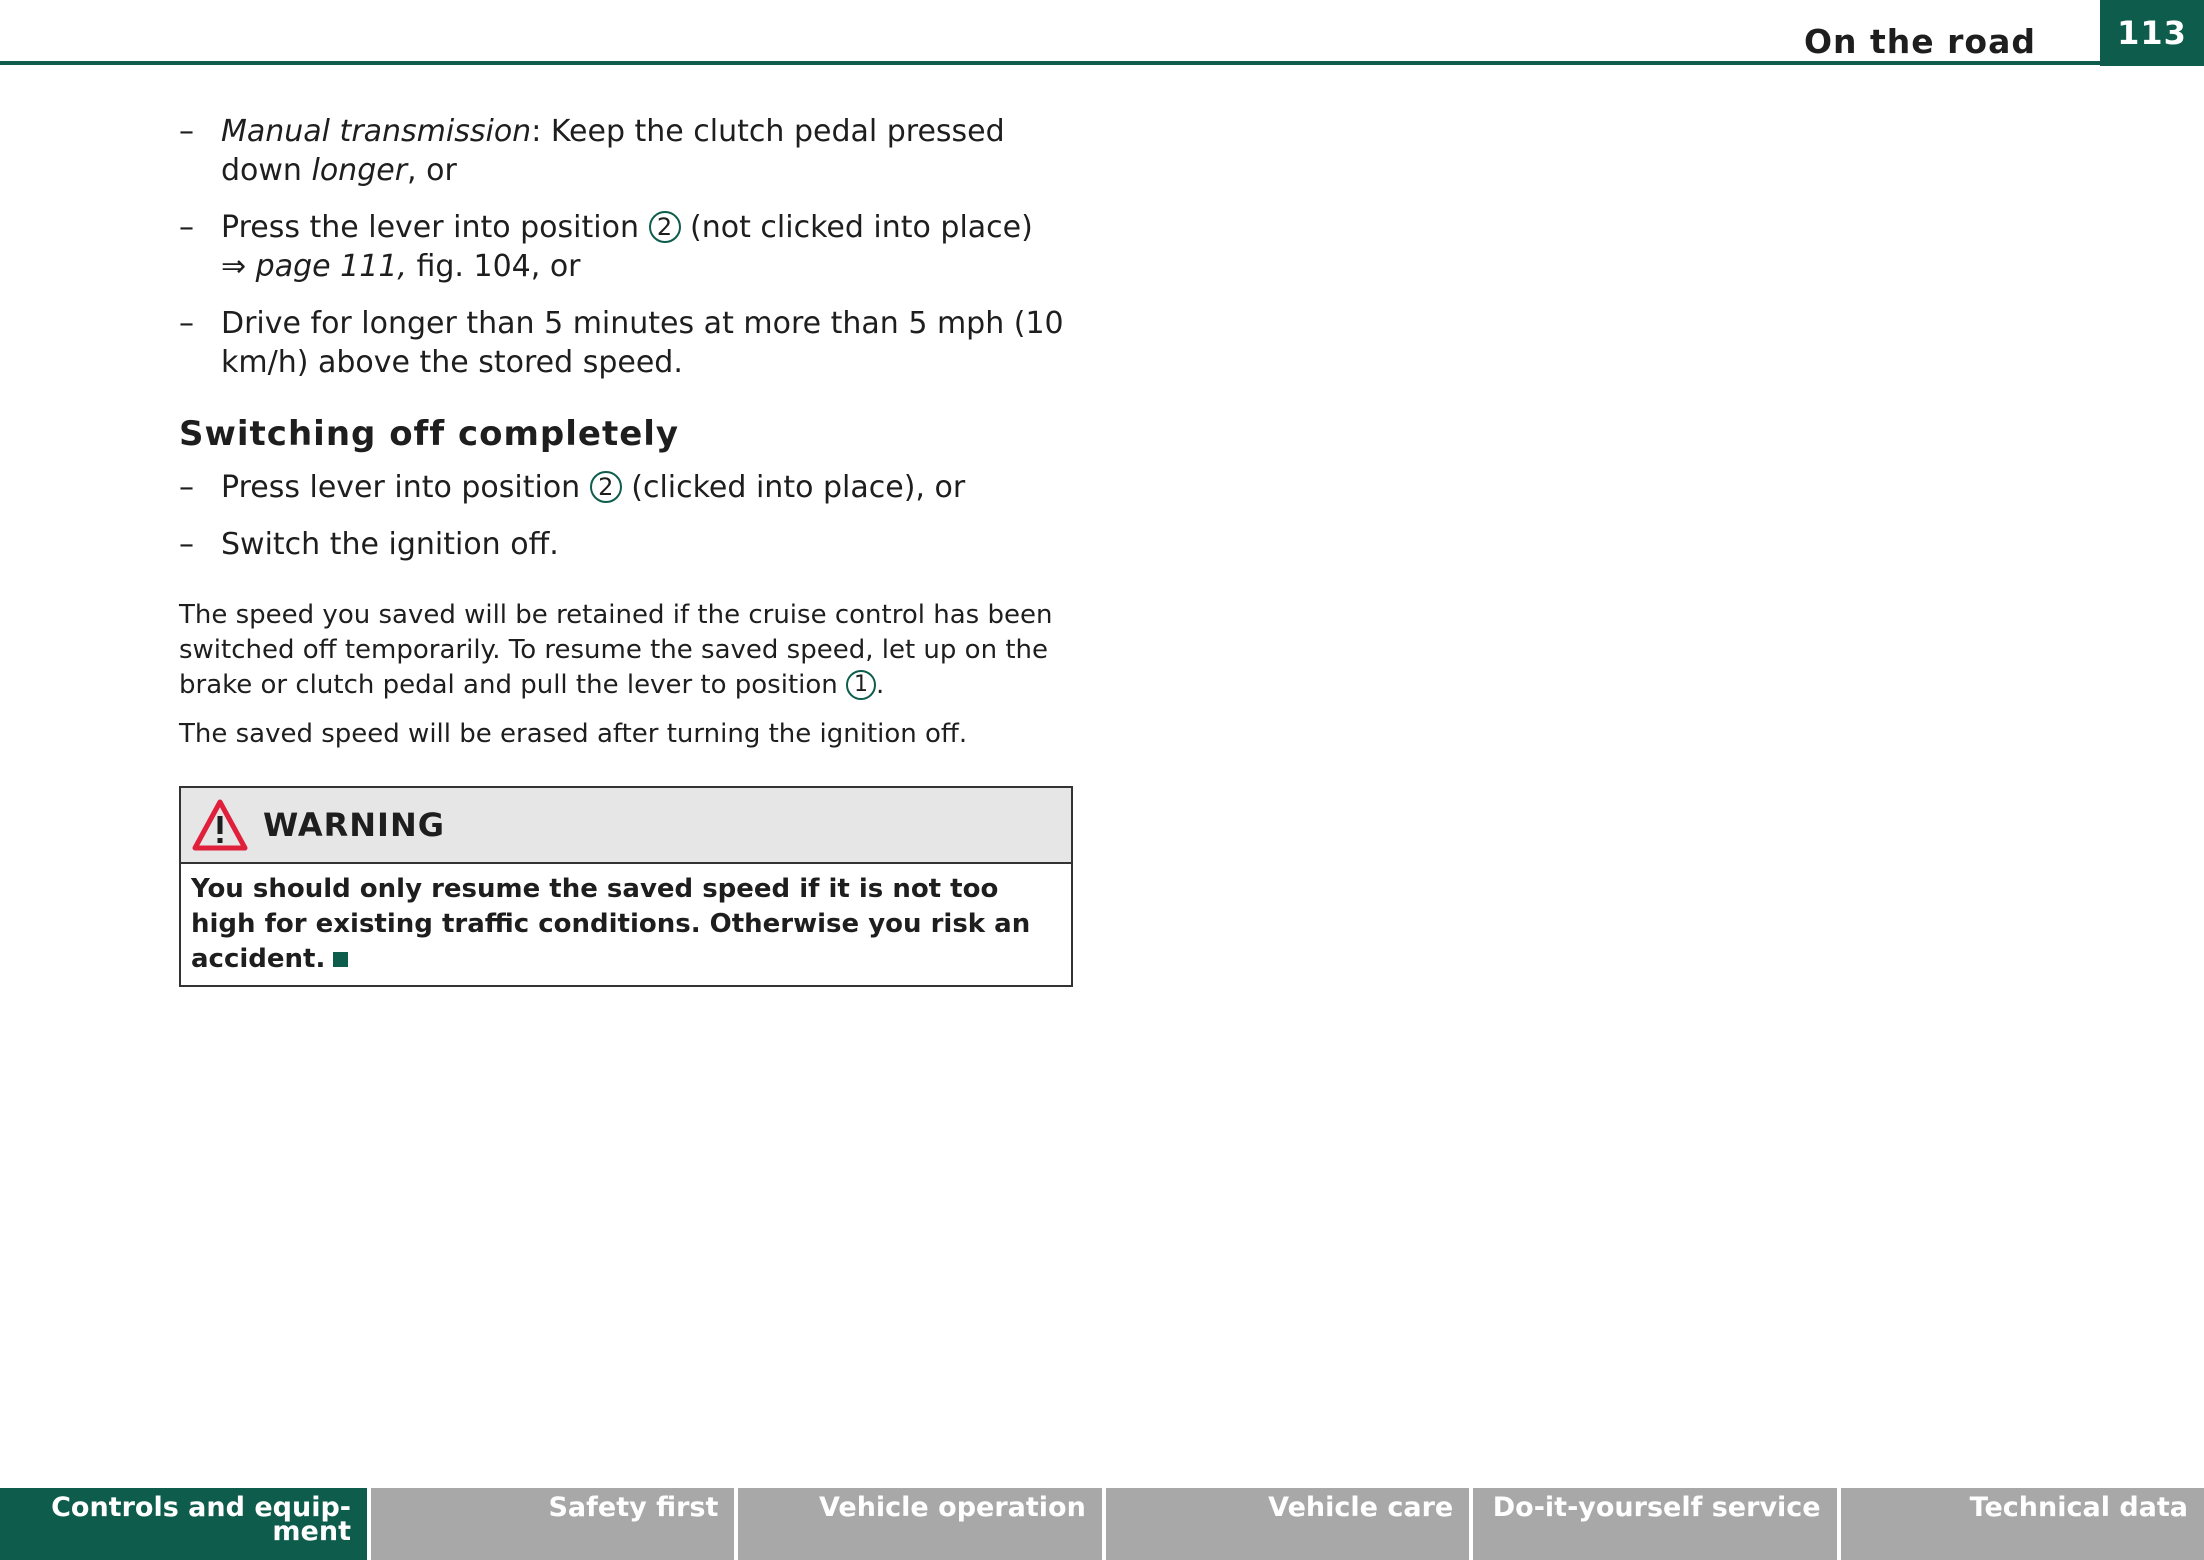 The height and width of the screenshot is (1560, 2204). What do you see at coordinates (626, 826) in the screenshot?
I see `warning-header: WARNING` at bounding box center [626, 826].